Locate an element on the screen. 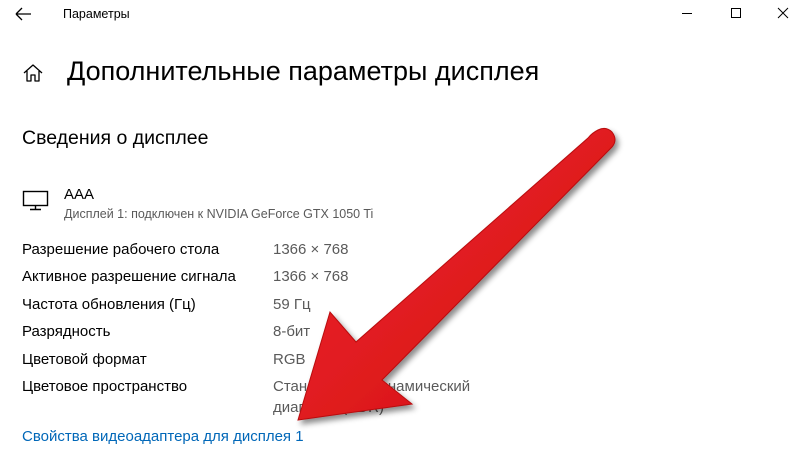 Image resolution: width=800 pixels, height=468 pixels. close-icon is located at coordinates (783, 13).